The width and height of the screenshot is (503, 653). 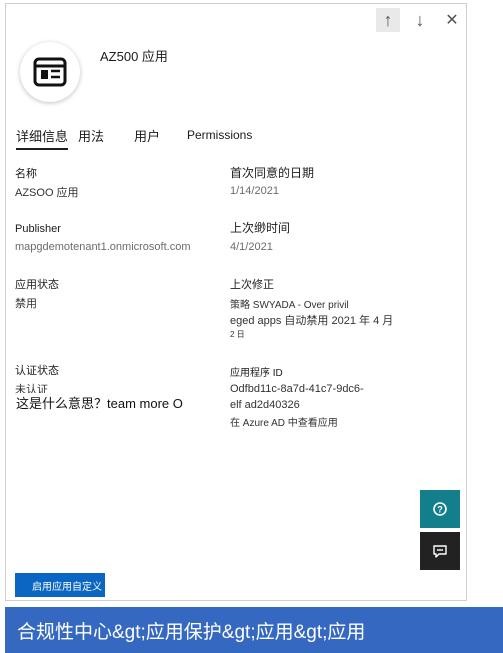 I want to click on feedback-button, so click(x=440, y=551).